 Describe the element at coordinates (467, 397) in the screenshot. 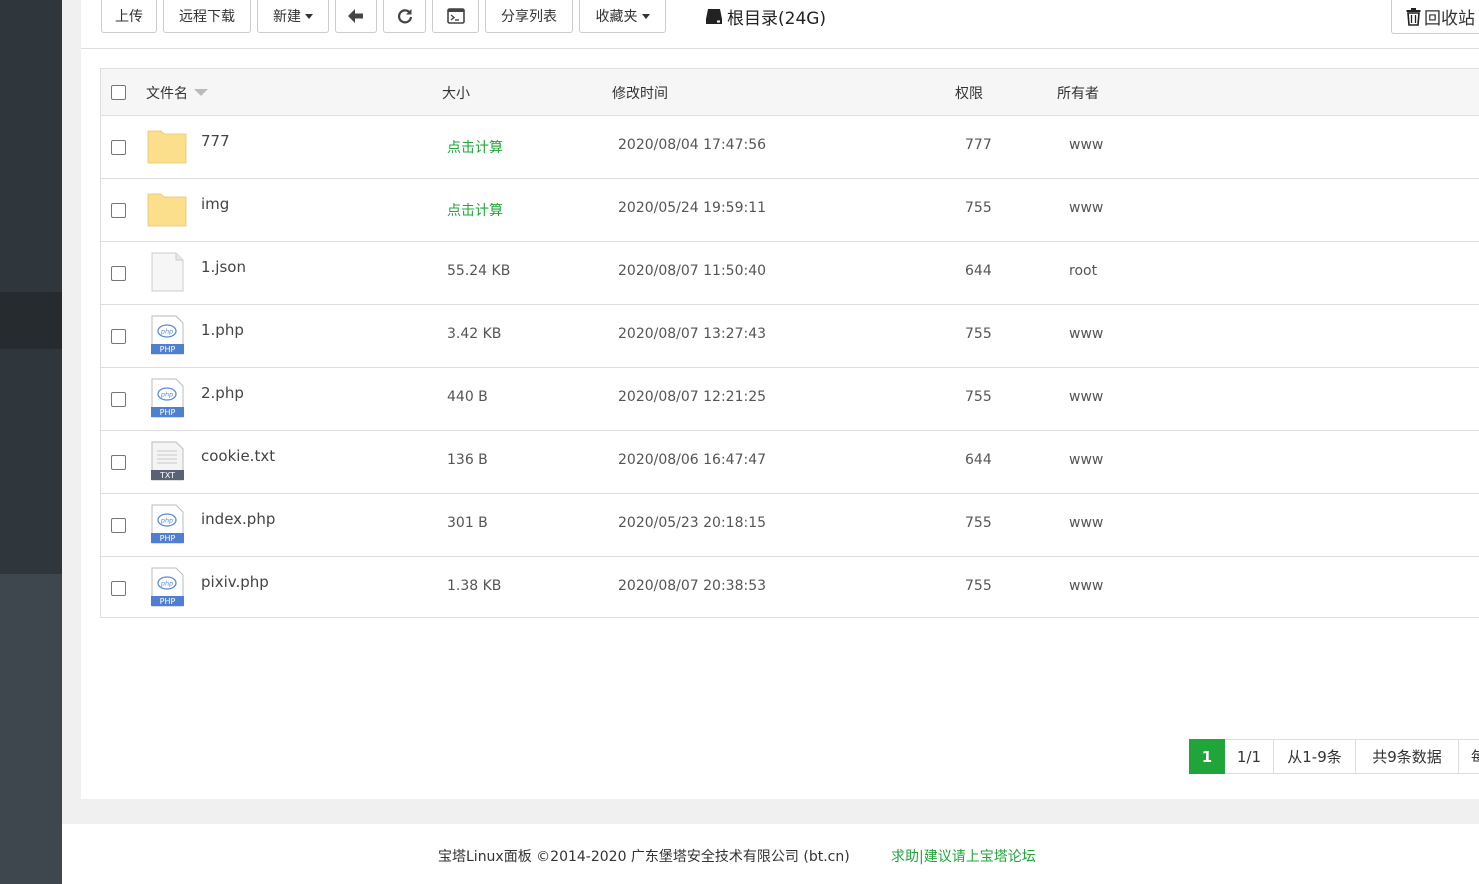

I see `file-size: 440 B` at that location.